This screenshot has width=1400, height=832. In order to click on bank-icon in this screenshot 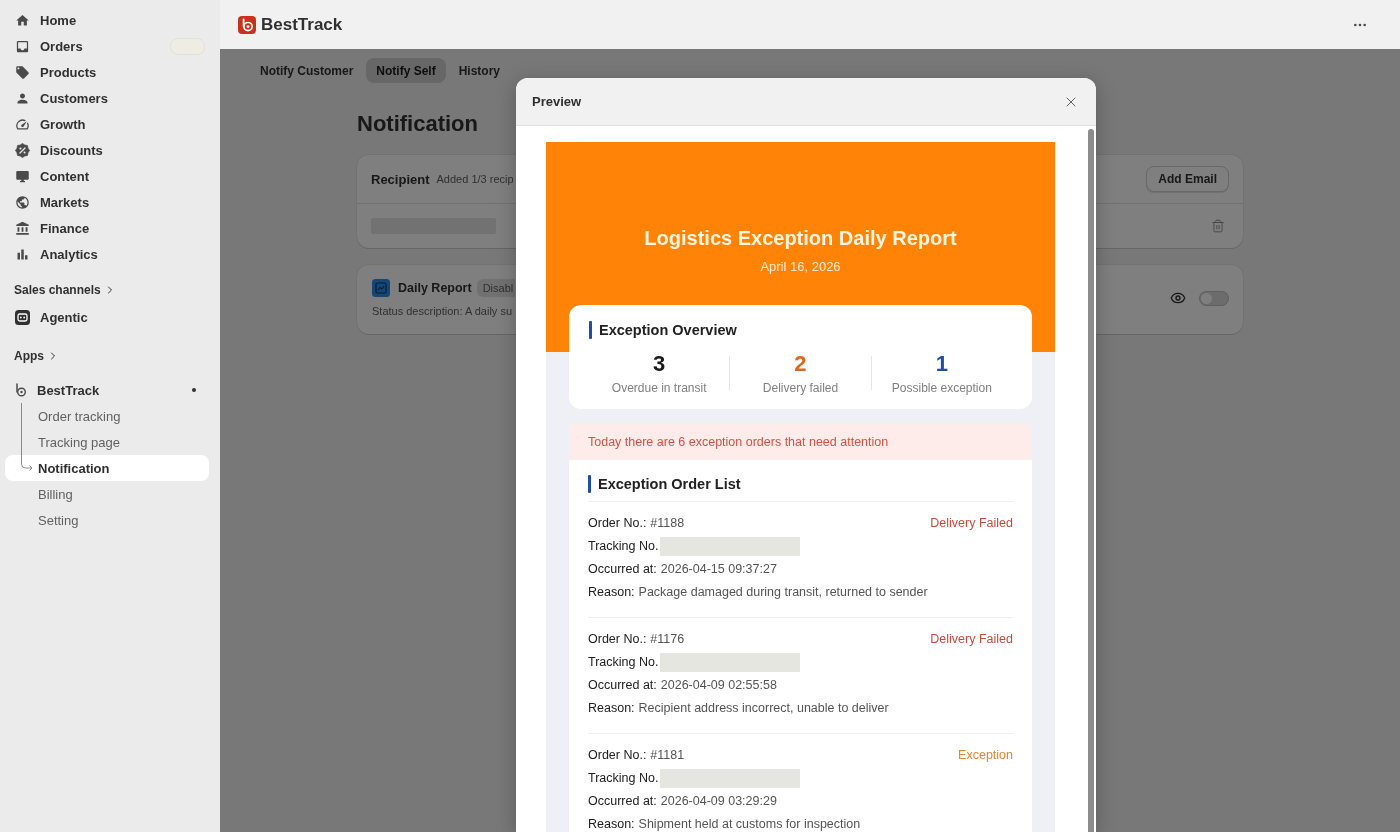, I will do `click(22, 228)`.